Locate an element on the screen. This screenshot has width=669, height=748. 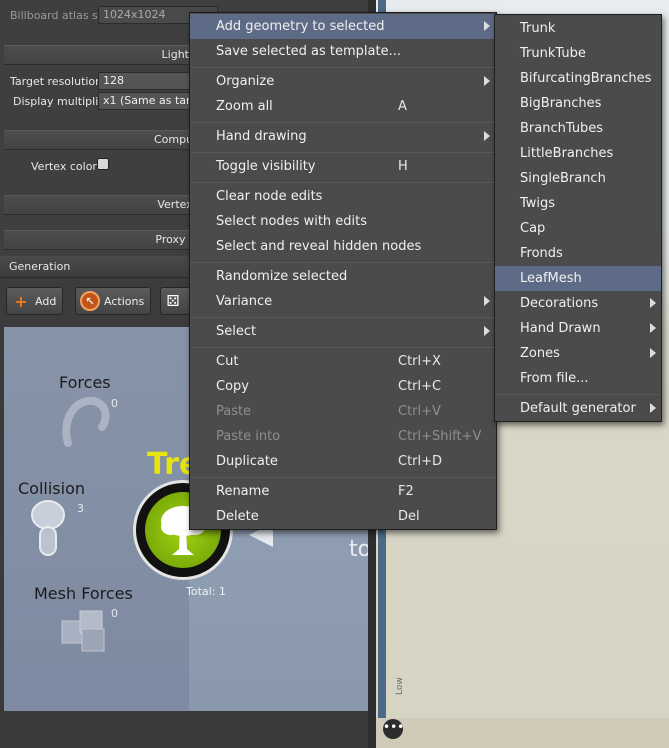
menu-item-select-reveal-hidden: Select and reveal hidden nodes is located at coordinates (343, 246).